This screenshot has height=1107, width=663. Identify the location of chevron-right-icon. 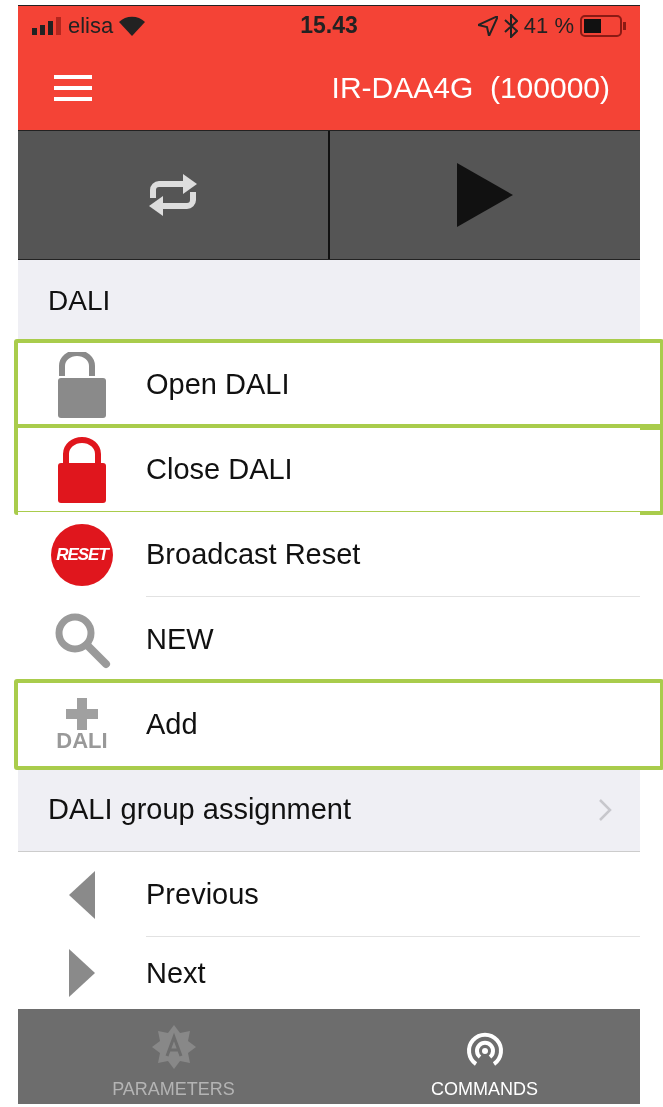
(605, 809).